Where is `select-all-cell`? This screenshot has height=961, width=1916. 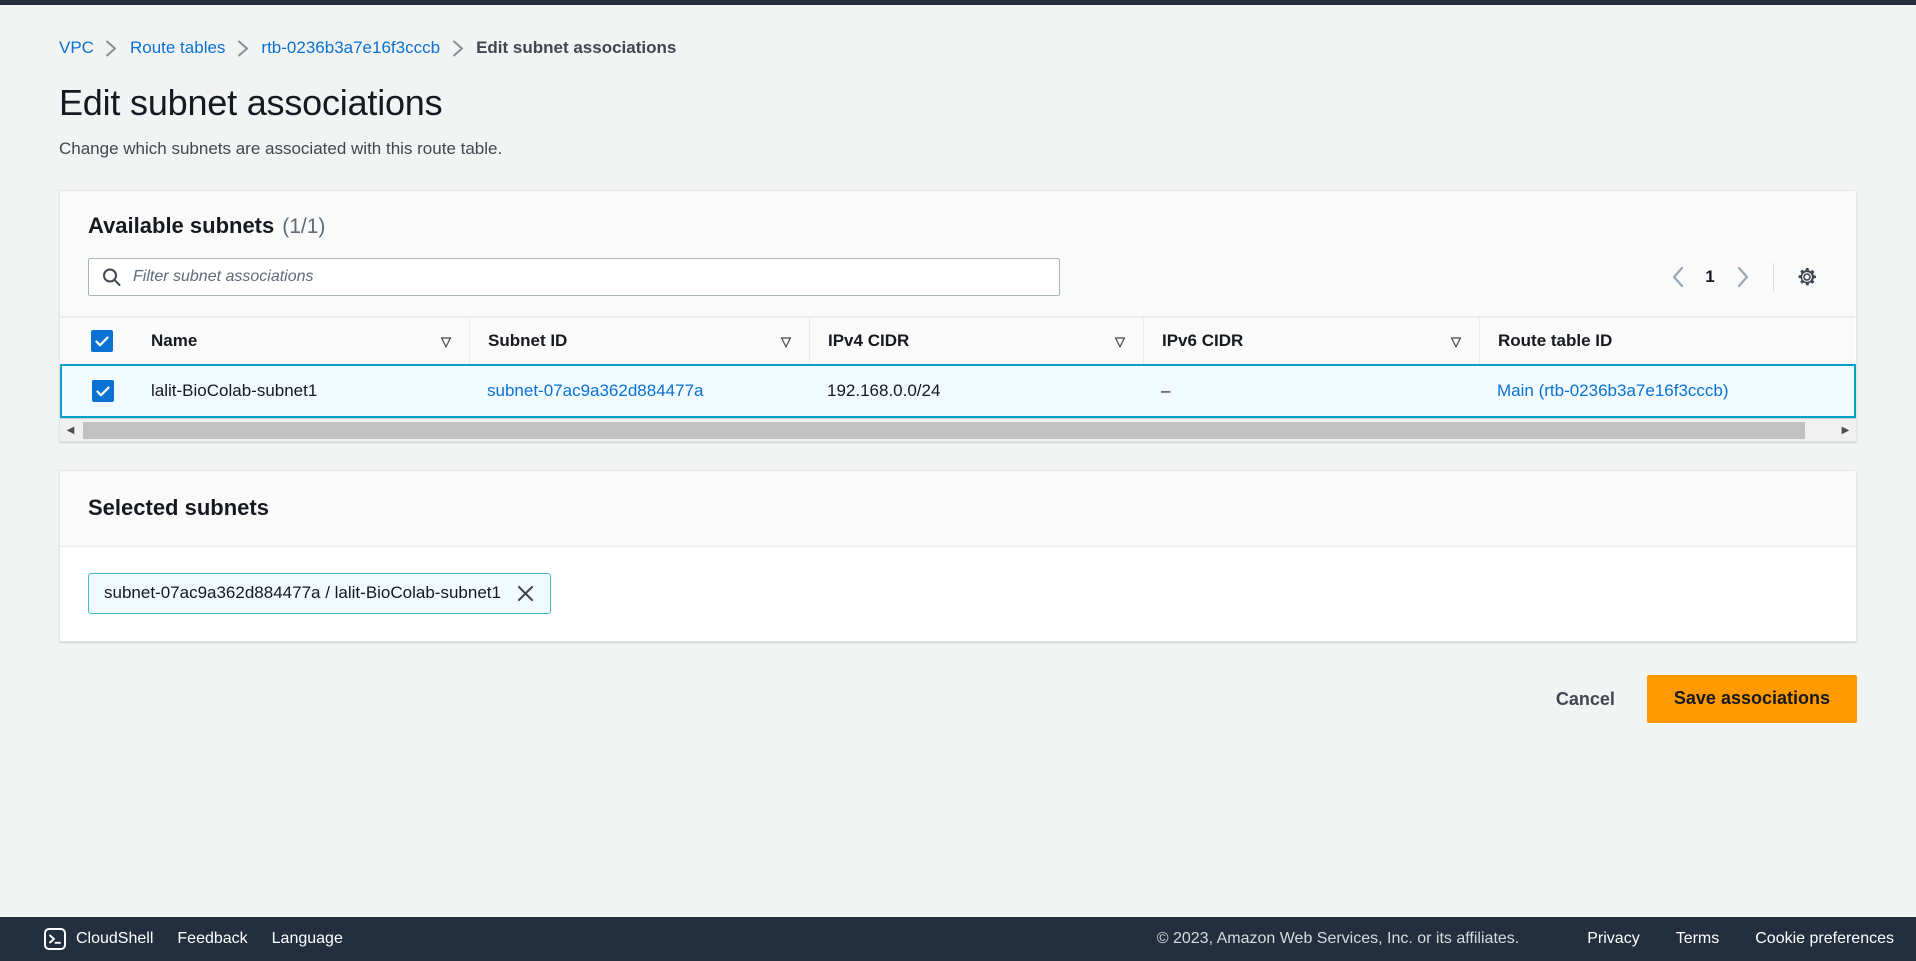 select-all-cell is located at coordinates (97, 341).